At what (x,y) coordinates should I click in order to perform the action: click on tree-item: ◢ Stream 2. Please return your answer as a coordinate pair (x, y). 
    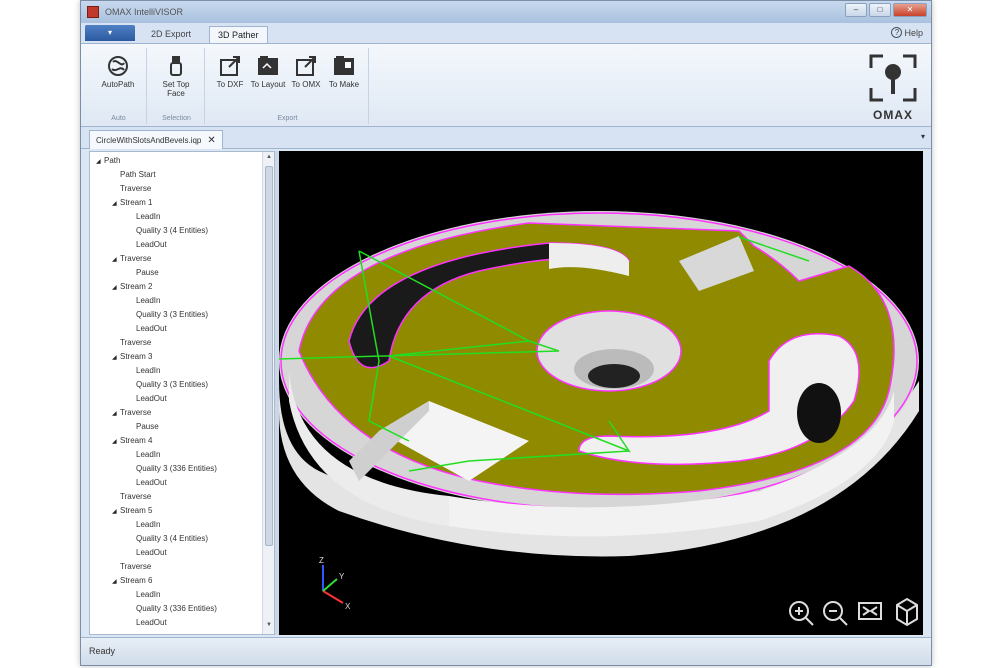
    Looking at the image, I should click on (132, 287).